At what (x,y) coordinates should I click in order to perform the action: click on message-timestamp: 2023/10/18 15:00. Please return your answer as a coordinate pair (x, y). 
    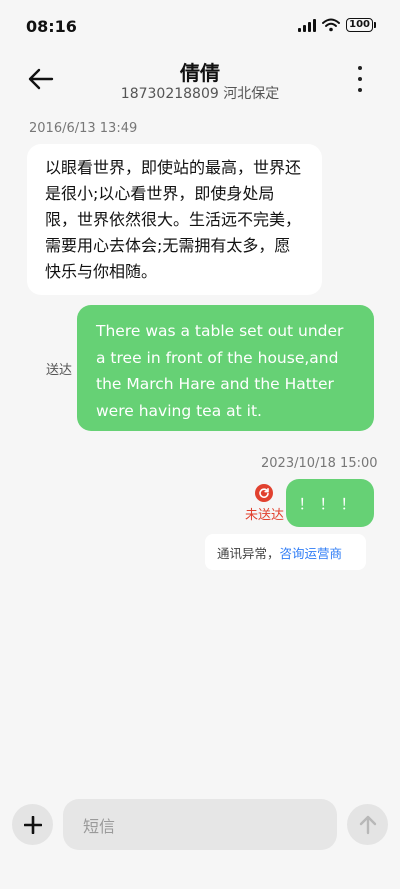
    Looking at the image, I should click on (319, 463).